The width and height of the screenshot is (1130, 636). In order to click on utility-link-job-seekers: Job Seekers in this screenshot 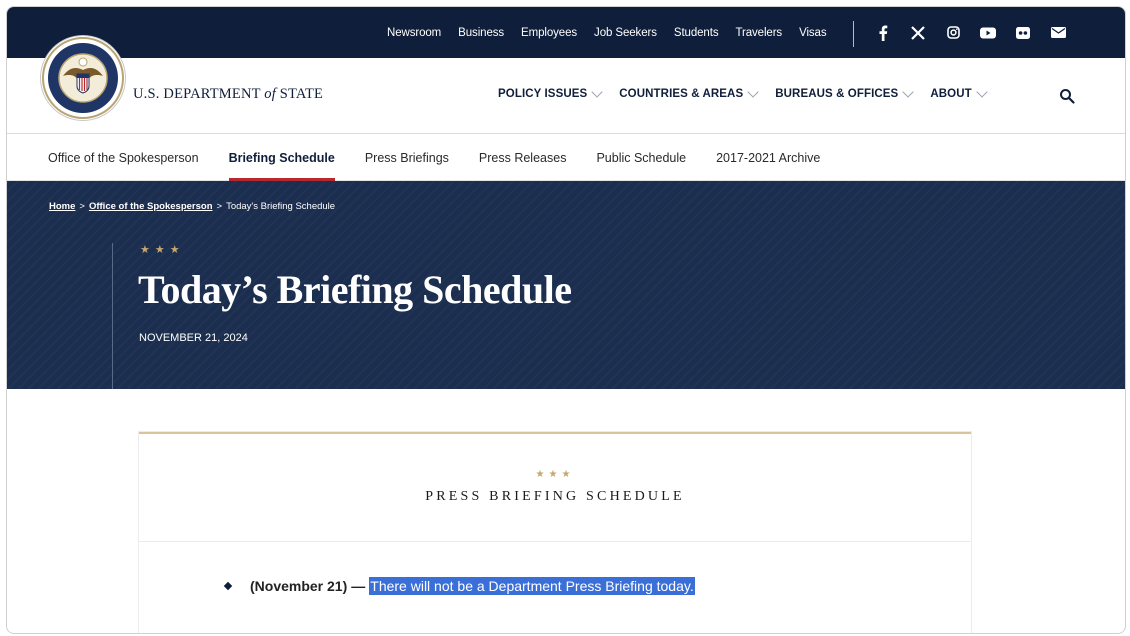, I will do `click(625, 33)`.